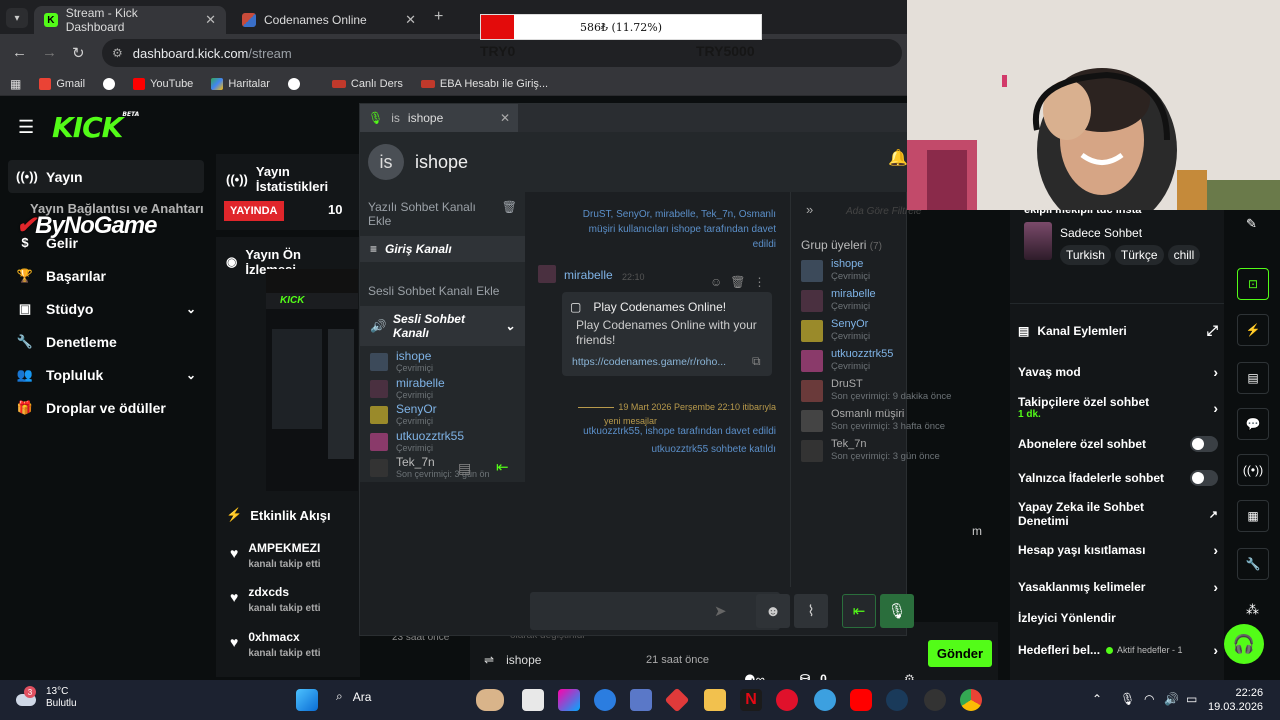  What do you see at coordinates (835, 330) in the screenshot?
I see `group-member: SenyOr Çevrimiçi` at bounding box center [835, 330].